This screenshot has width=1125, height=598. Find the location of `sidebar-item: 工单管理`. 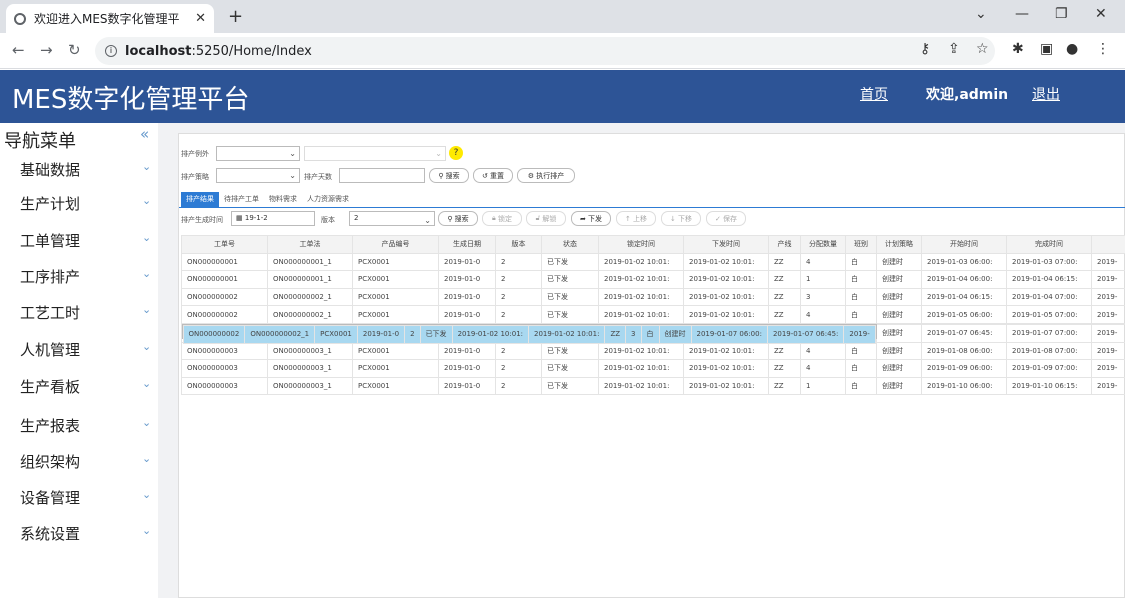

sidebar-item: 工单管理 is located at coordinates (50, 240).